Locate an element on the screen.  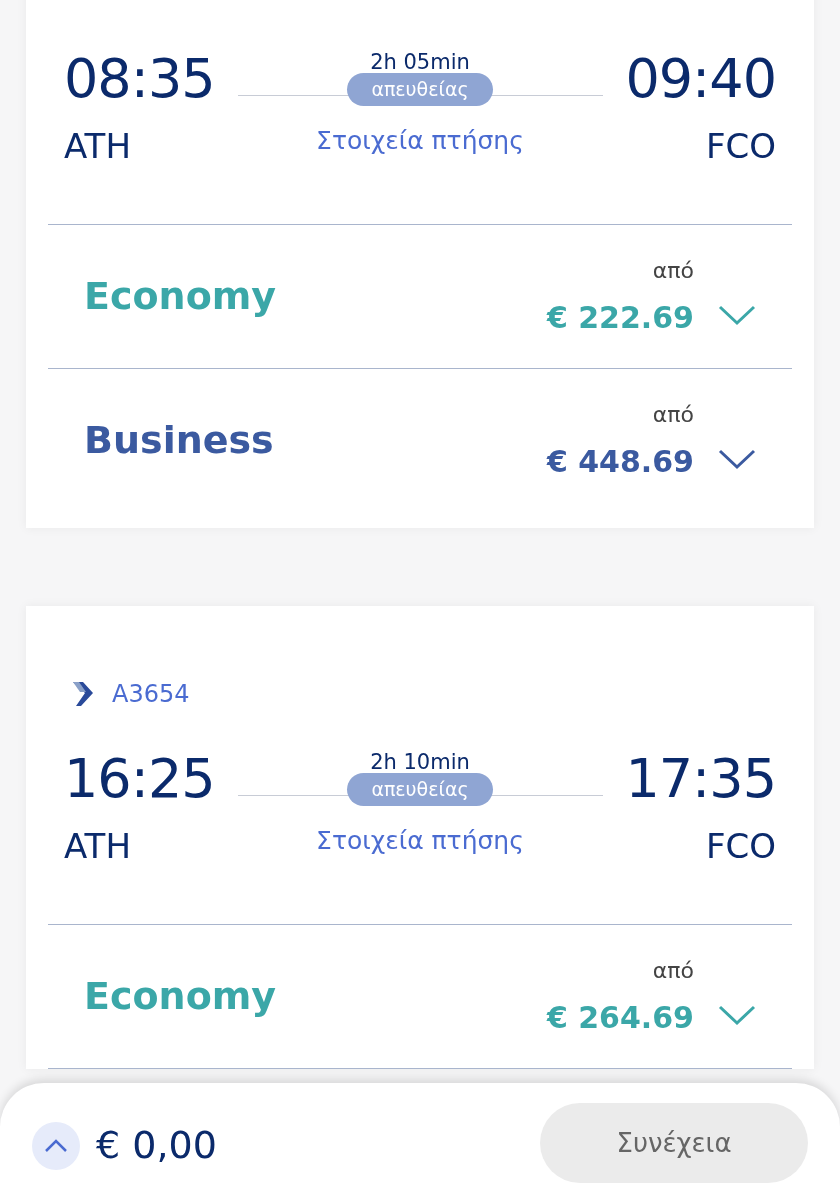
arrival-time: 17:35 is located at coordinates (700, 779).